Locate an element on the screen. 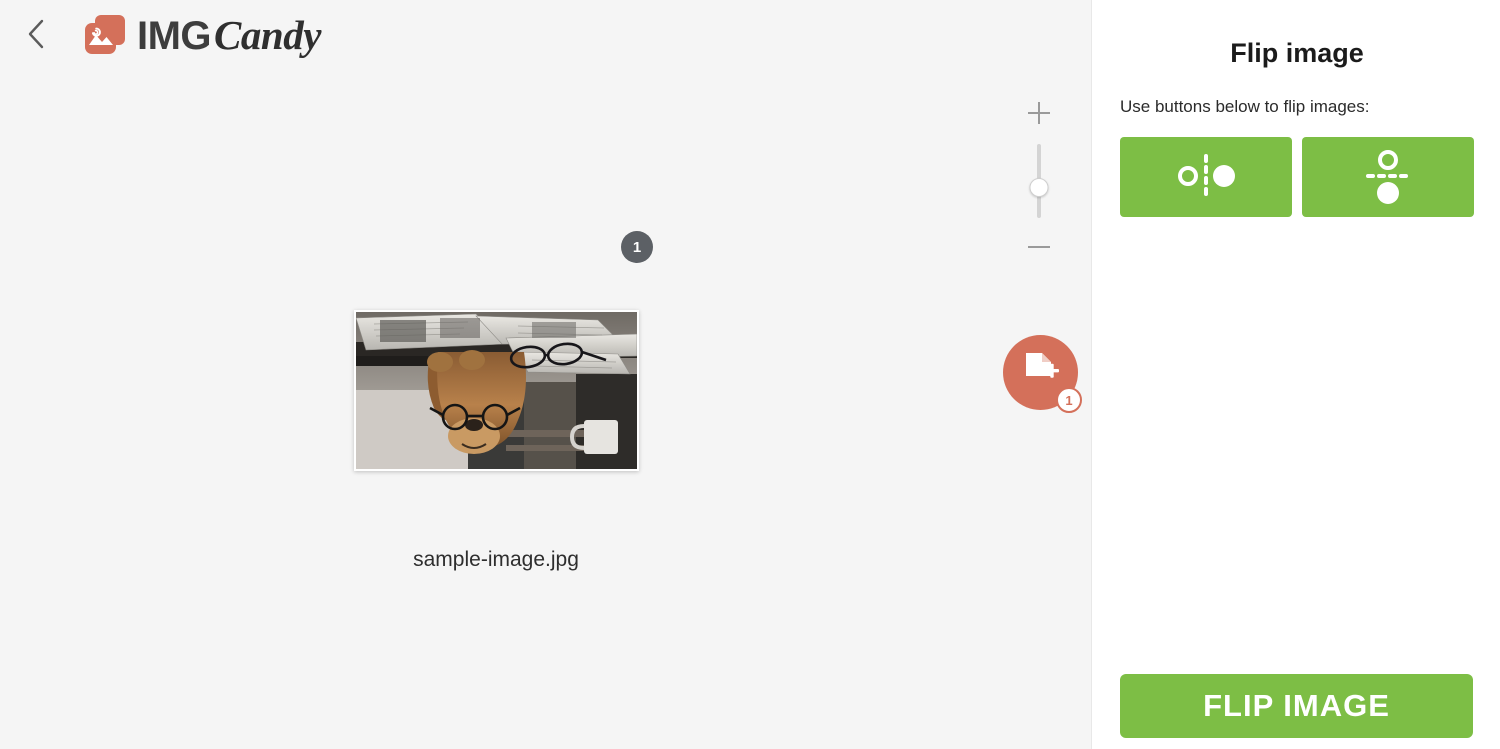  brand-logo: IMG Candy is located at coordinates (201, 35).